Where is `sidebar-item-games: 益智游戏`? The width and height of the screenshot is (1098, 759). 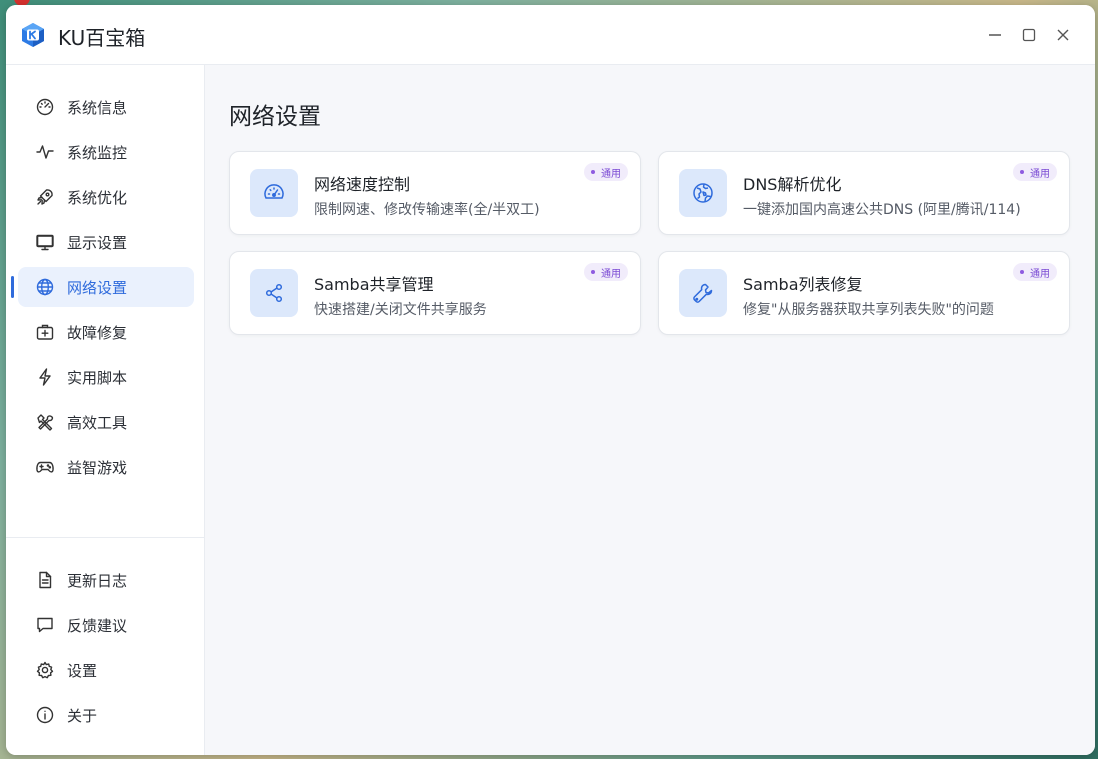 sidebar-item-games: 益智游戏 is located at coordinates (106, 467).